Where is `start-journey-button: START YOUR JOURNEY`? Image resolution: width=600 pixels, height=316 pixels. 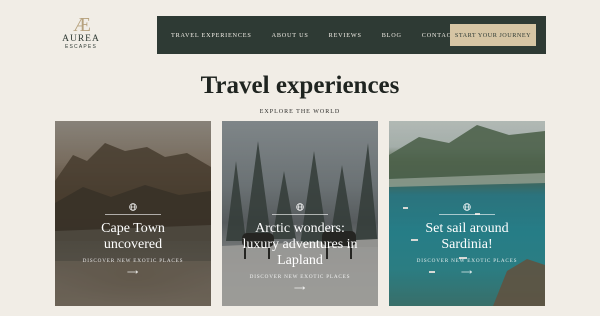 start-journey-button: START YOUR JOURNEY is located at coordinates (493, 35).